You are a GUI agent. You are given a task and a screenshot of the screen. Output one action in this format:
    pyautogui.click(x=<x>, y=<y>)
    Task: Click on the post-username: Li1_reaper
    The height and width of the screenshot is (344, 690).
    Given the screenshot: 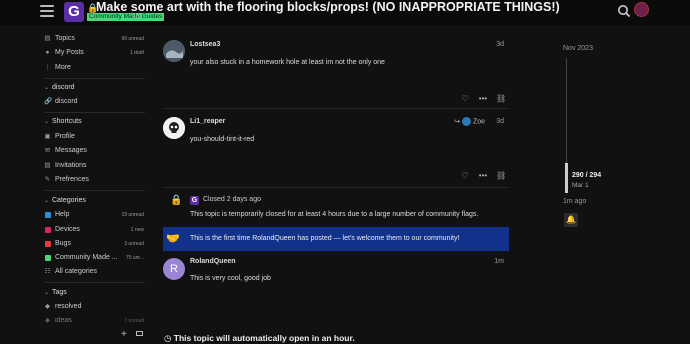 What is the action you would take?
    pyautogui.click(x=207, y=121)
    